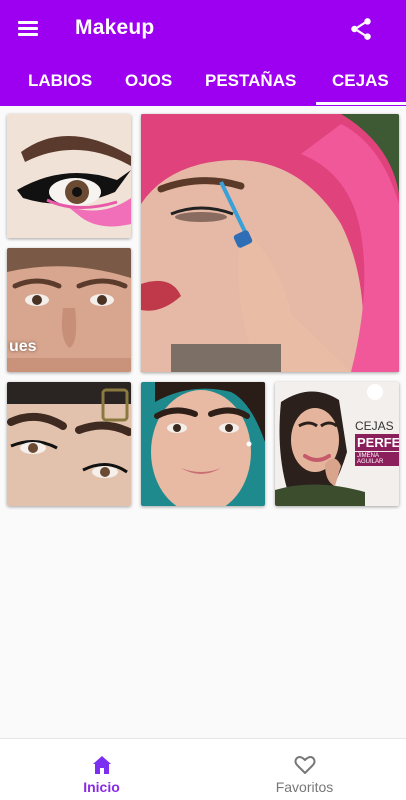  I want to click on category-tabs: LABIOS OJOS PESTAÑAS CEJAS, so click(203, 81).